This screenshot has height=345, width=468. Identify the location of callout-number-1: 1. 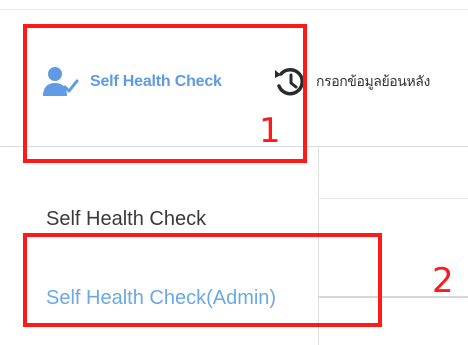
(270, 131).